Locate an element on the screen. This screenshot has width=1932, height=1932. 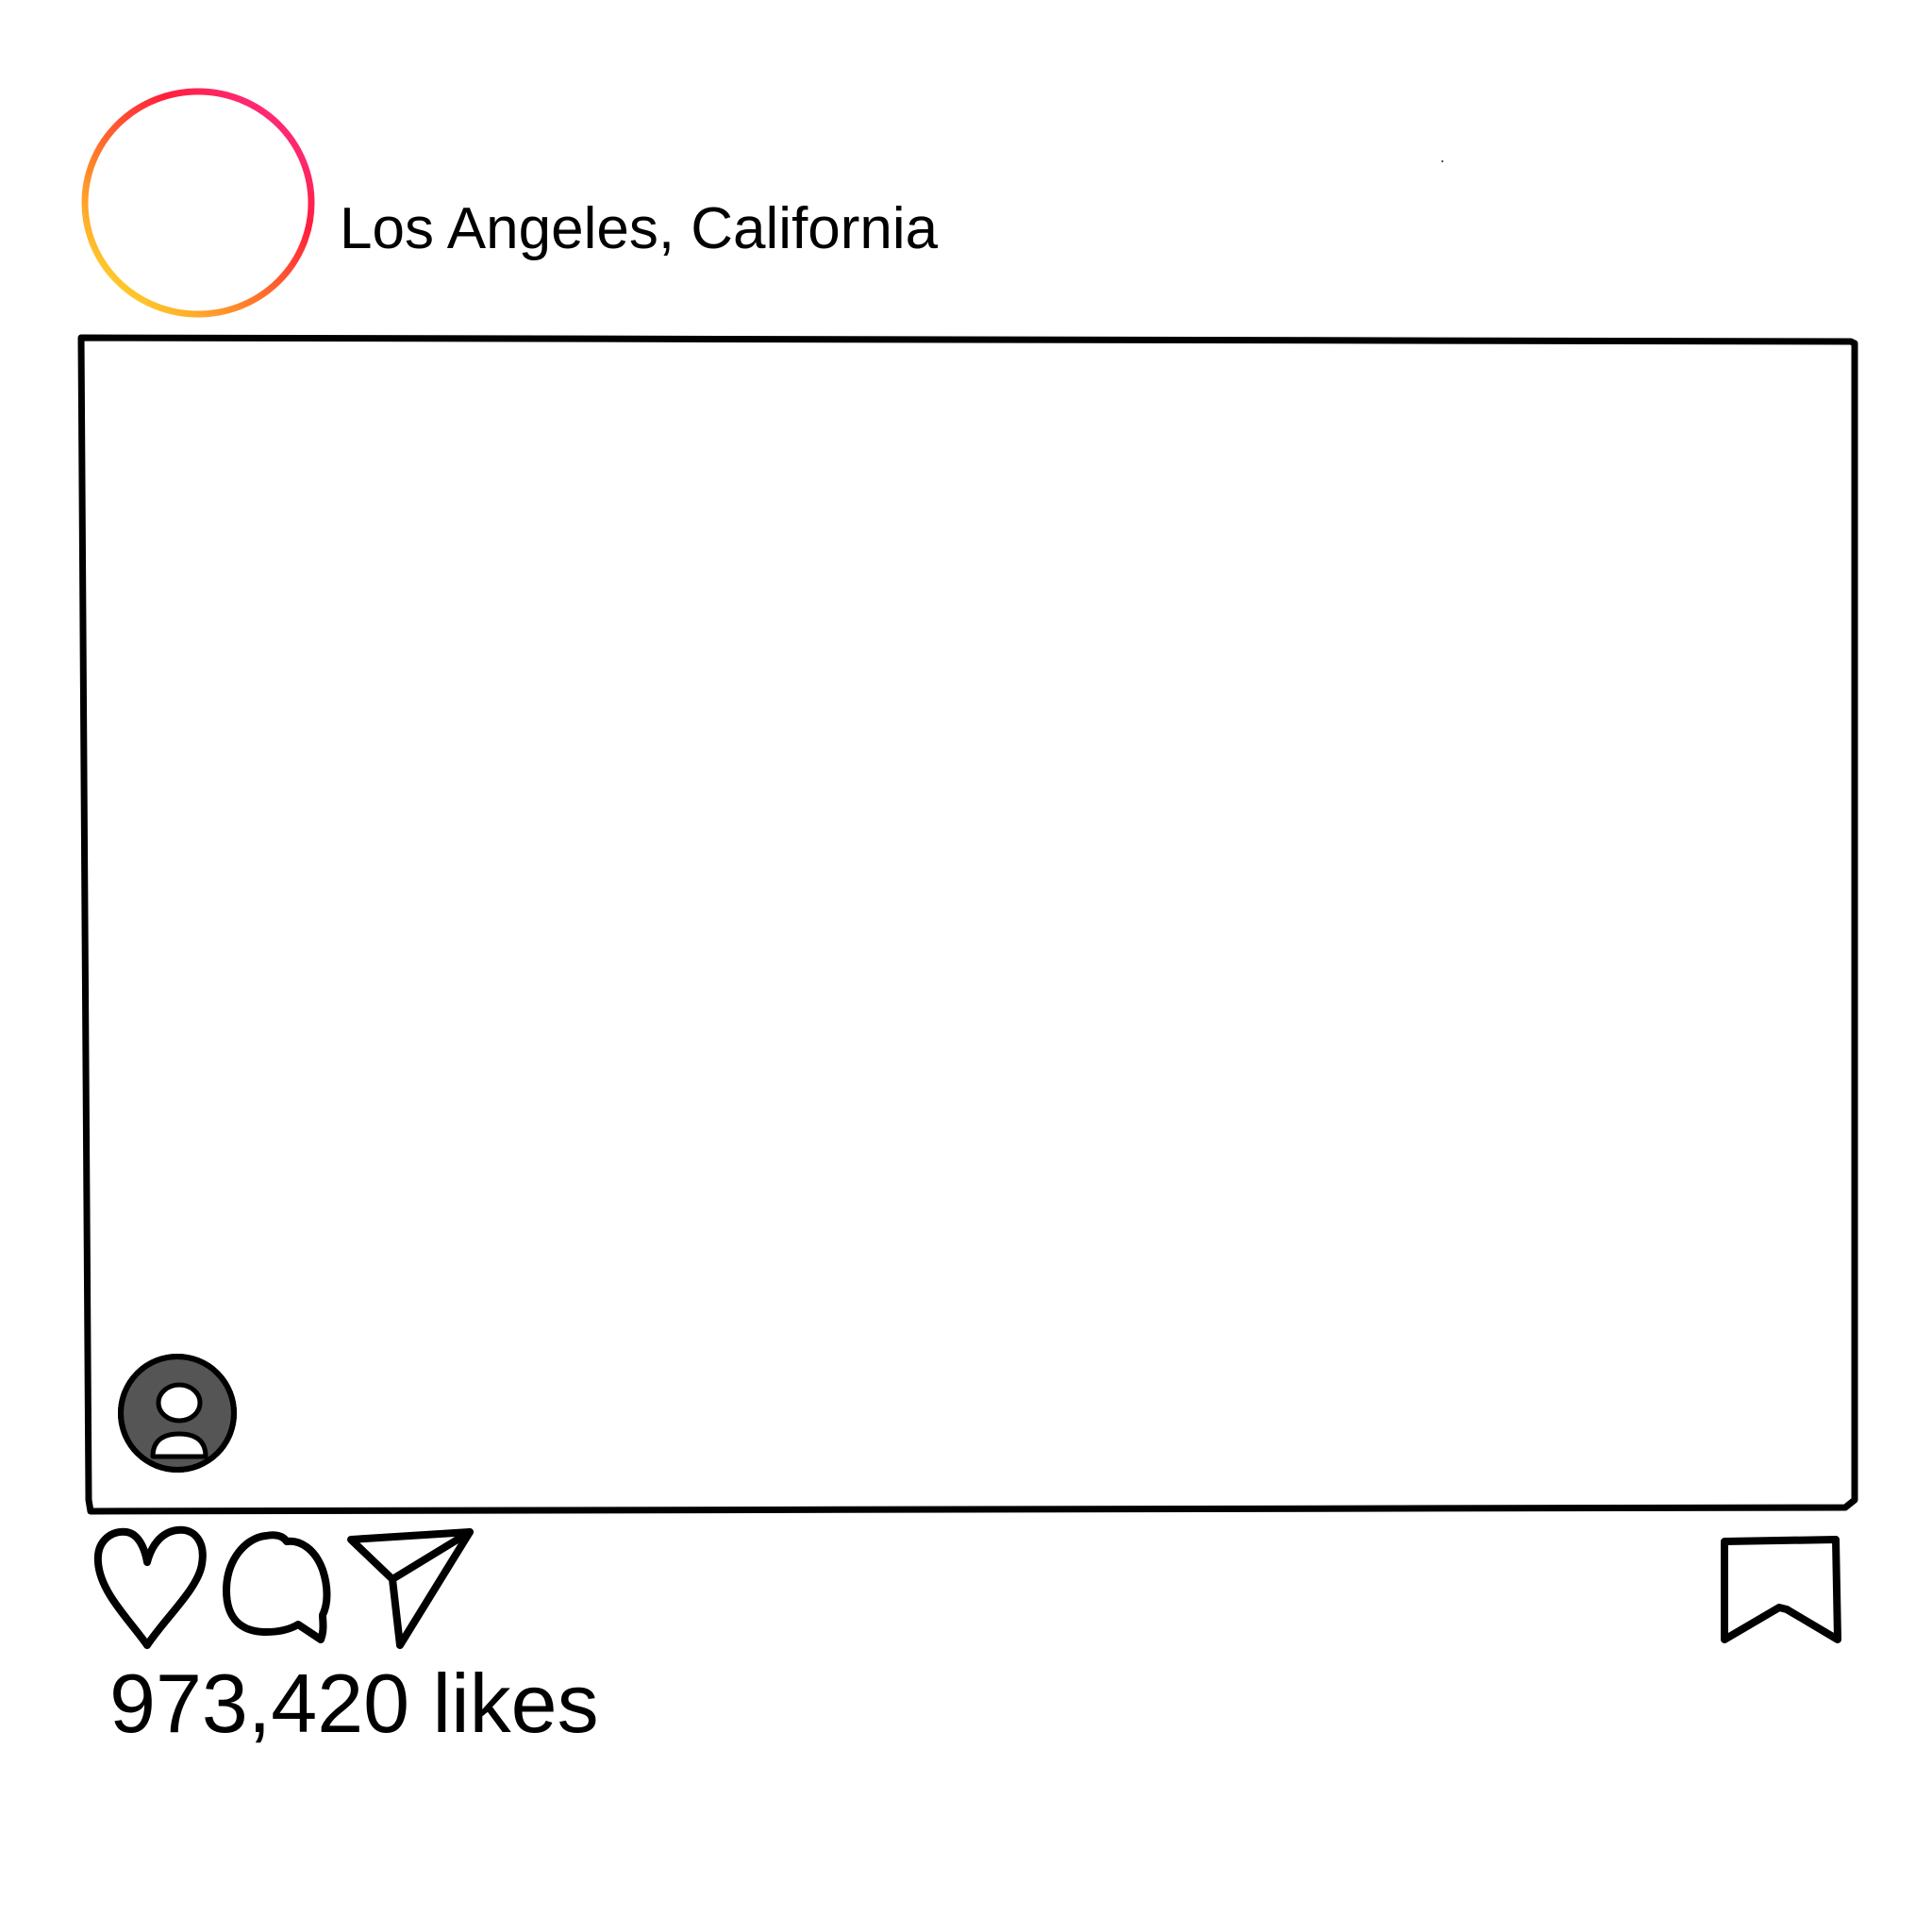
heart-icon is located at coordinates (150, 1587).